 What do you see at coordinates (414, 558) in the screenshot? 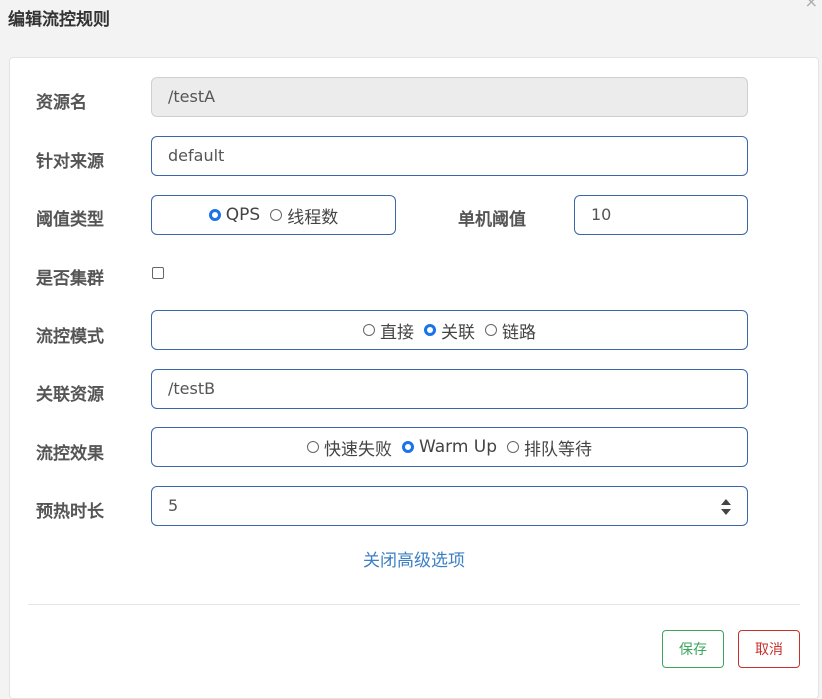
I see `toggle-advanced-link: 关闭高级选项` at bounding box center [414, 558].